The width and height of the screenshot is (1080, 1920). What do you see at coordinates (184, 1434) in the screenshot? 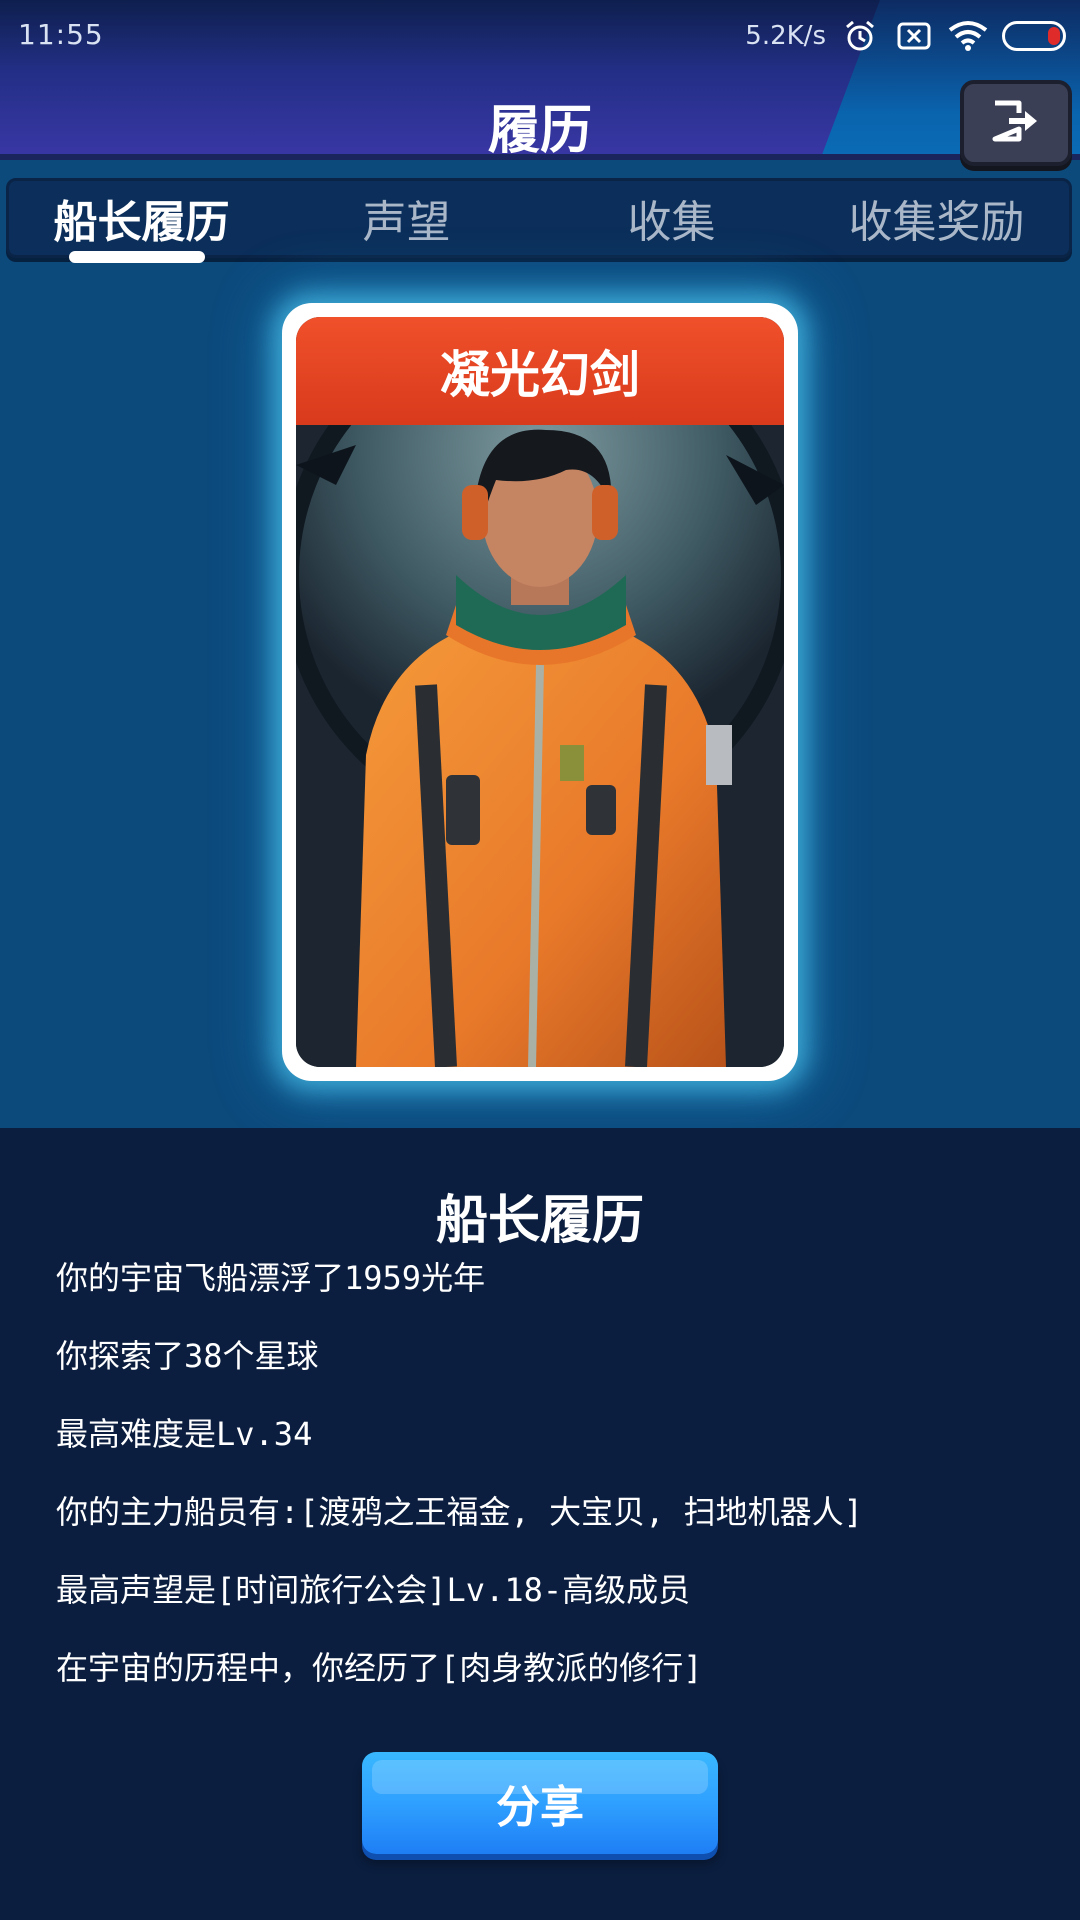
I see `resume-line: 最高难度是Lv.34` at bounding box center [184, 1434].